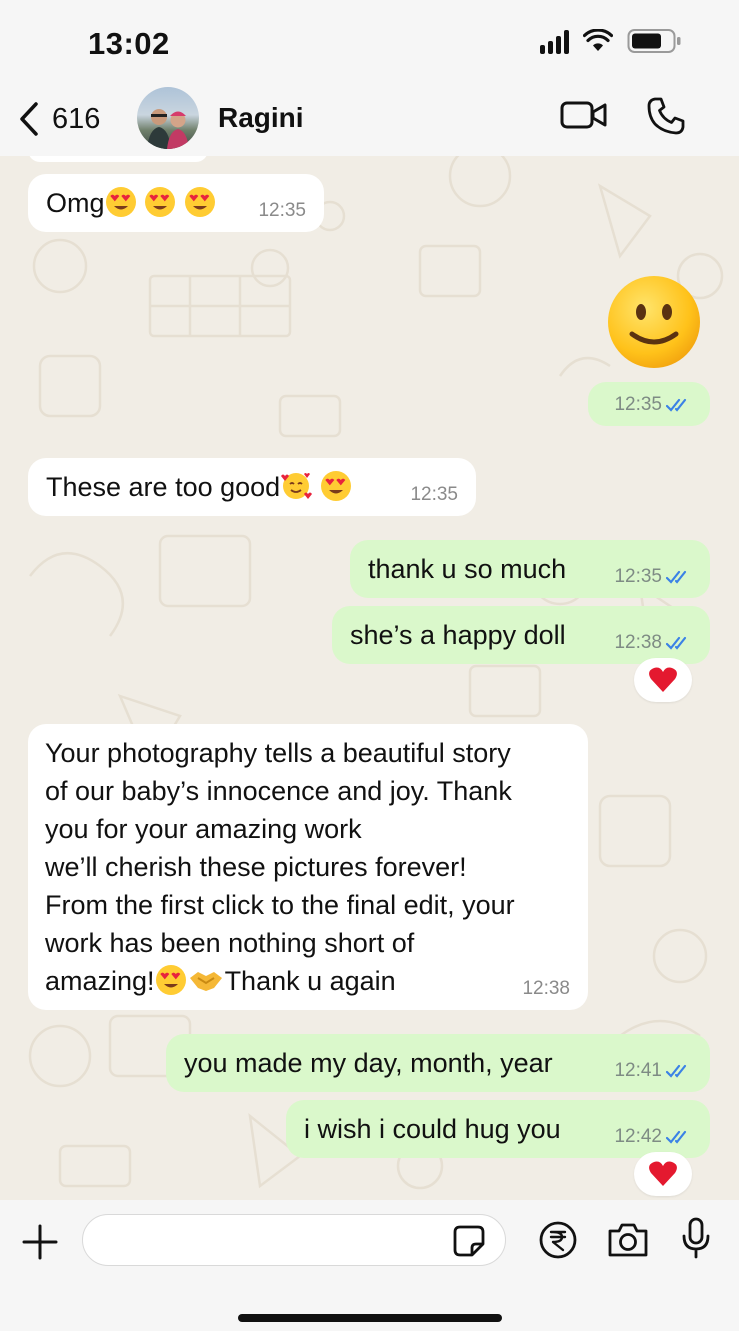 This screenshot has width=739, height=1331. What do you see at coordinates (294, 1240) in the screenshot?
I see `message-input` at bounding box center [294, 1240].